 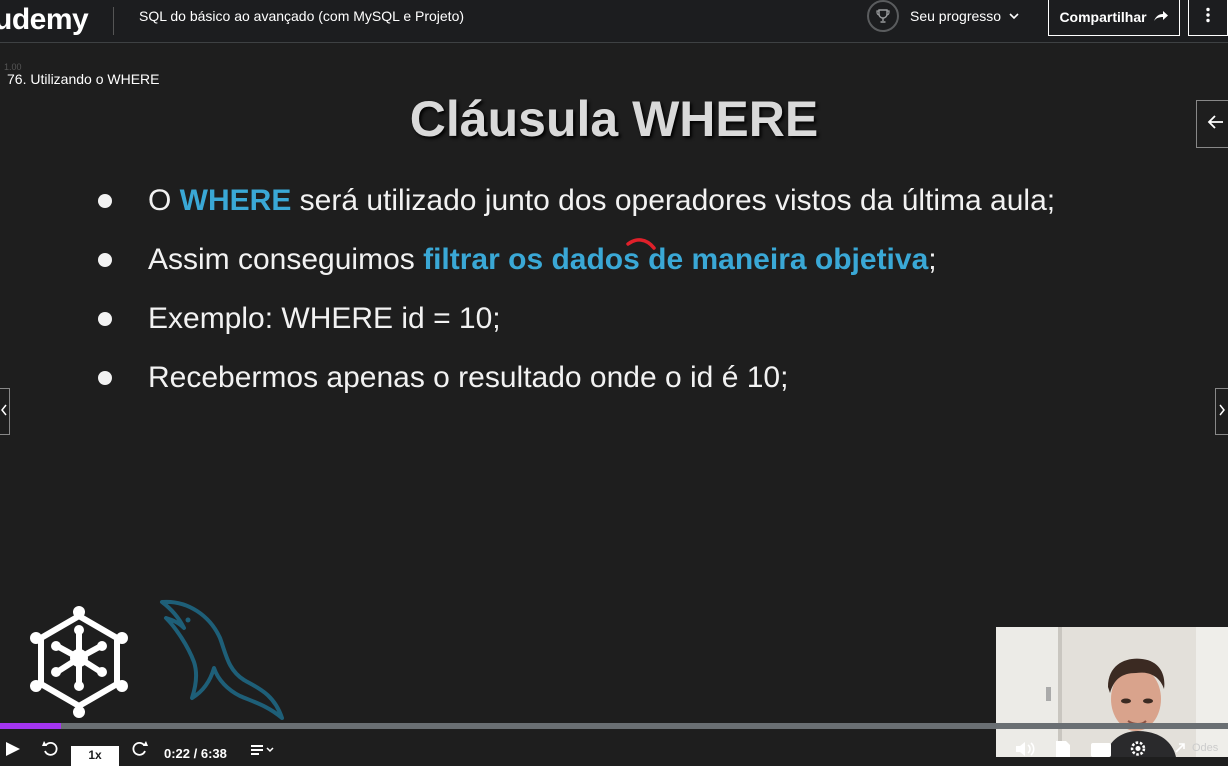 What do you see at coordinates (13, 748) in the screenshot?
I see `play-icon` at bounding box center [13, 748].